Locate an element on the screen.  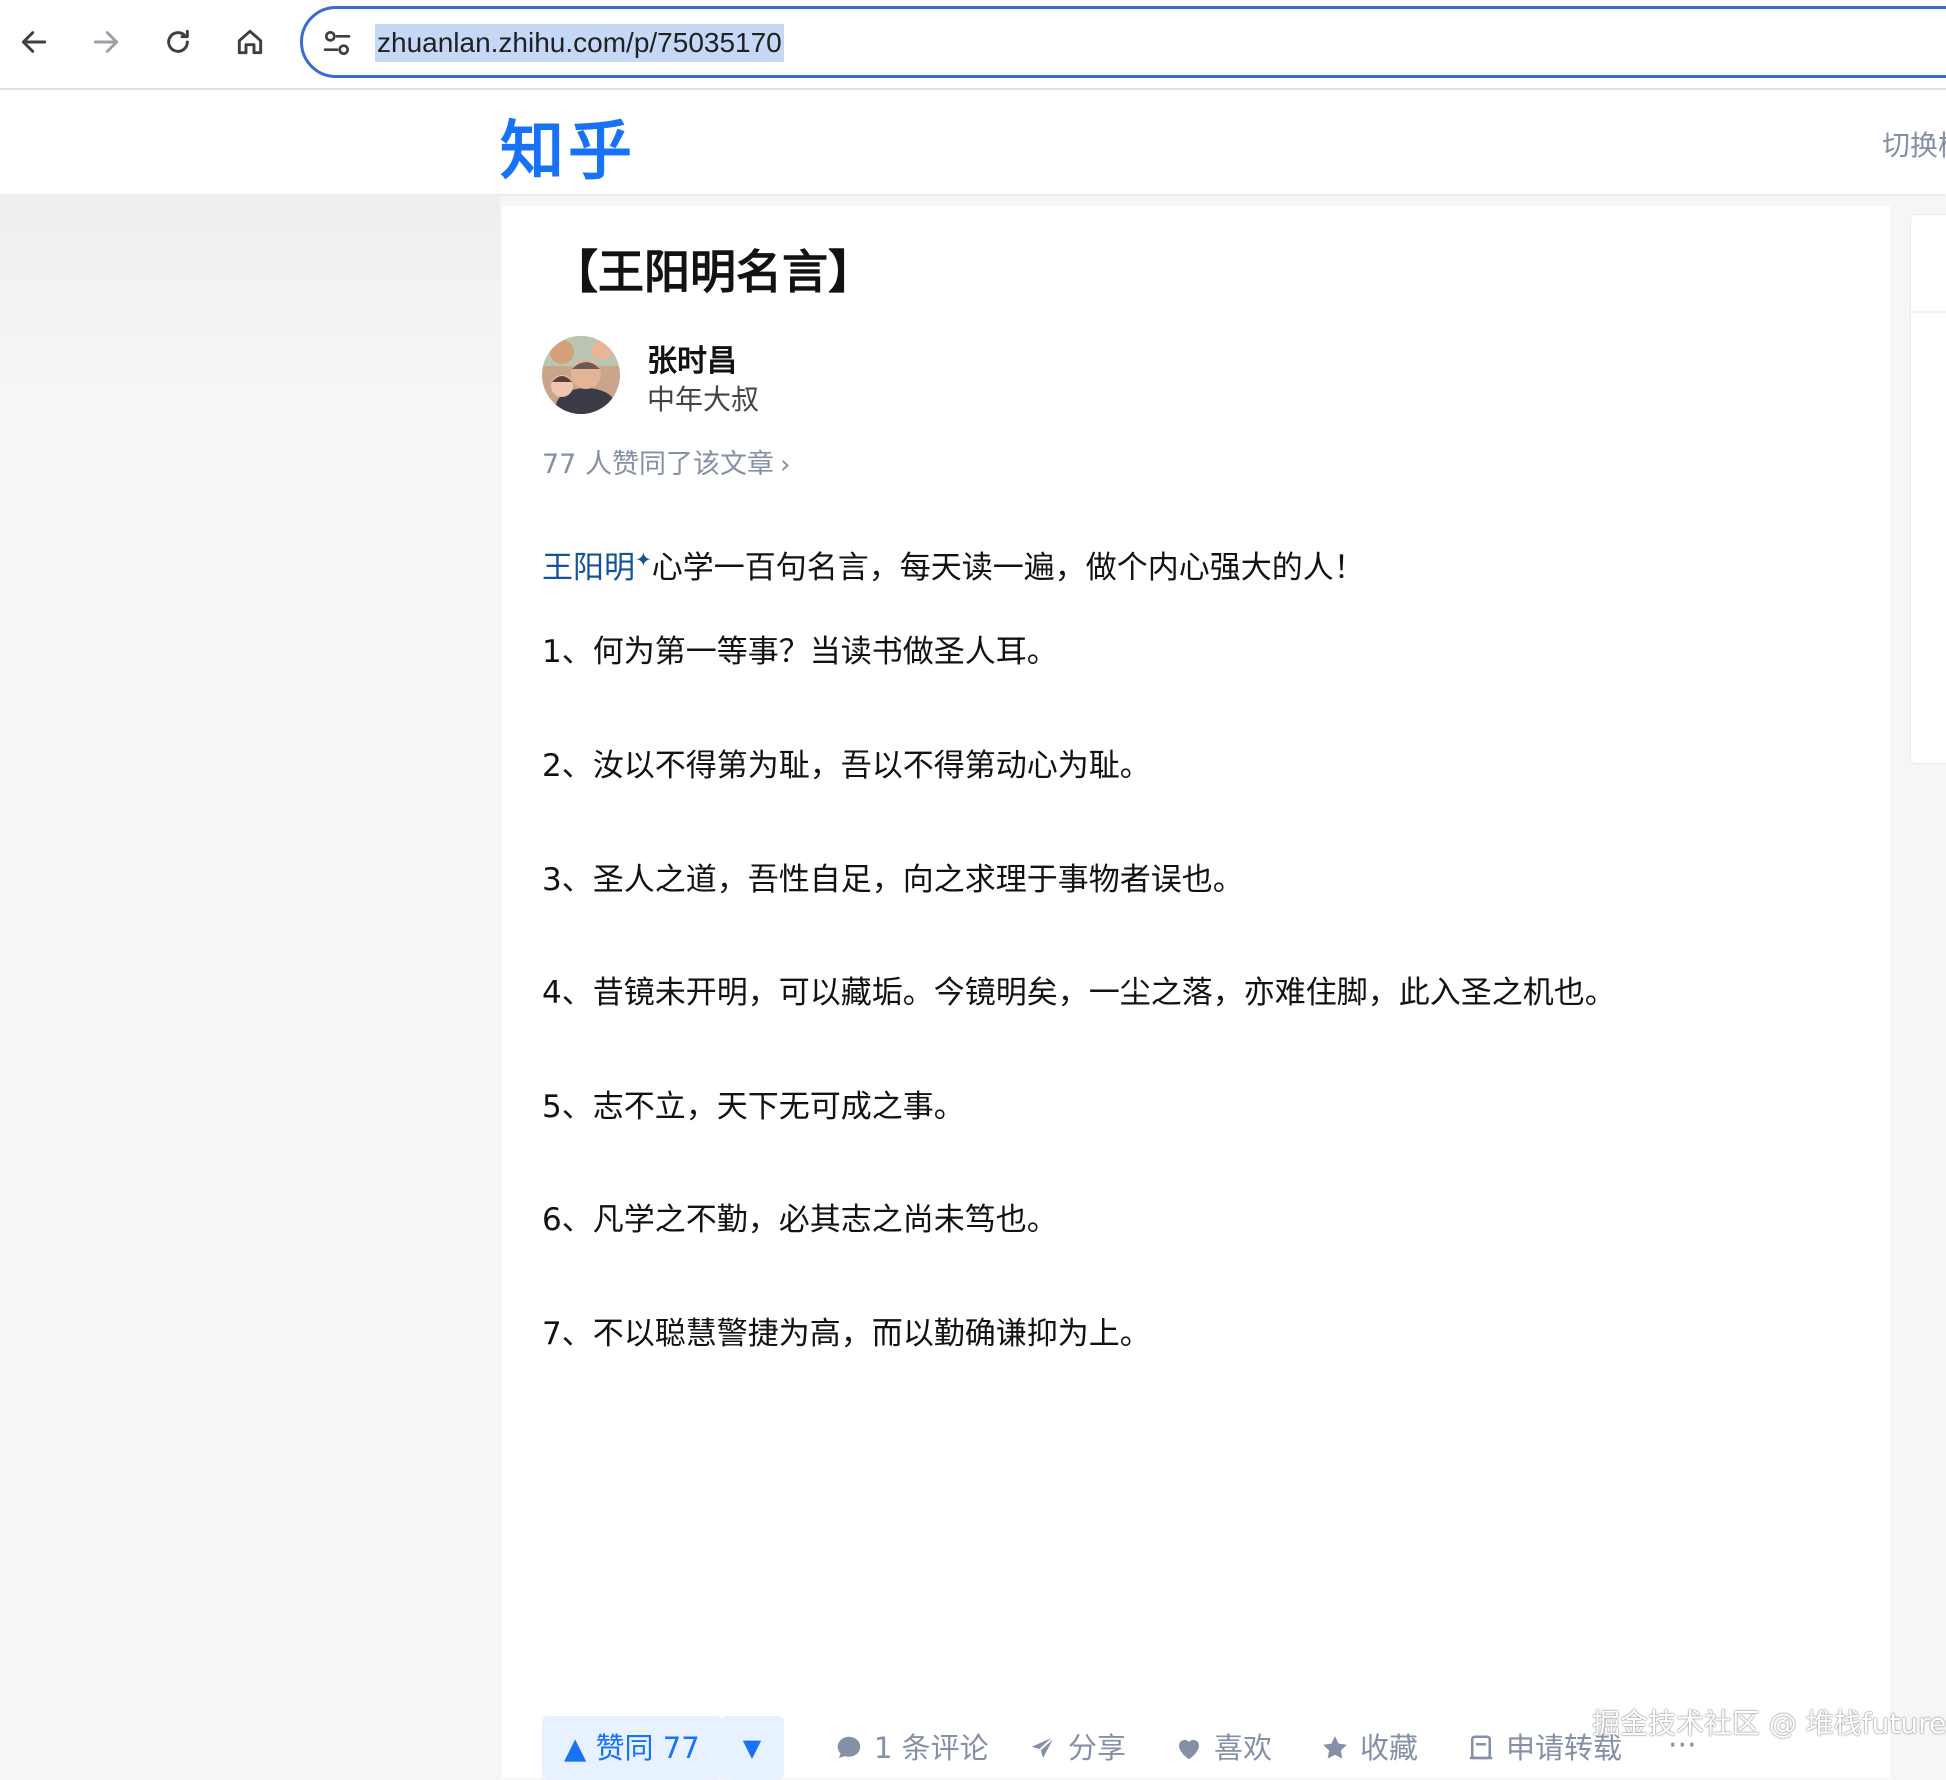
downvote-button: ▼ is located at coordinates (752, 1748).